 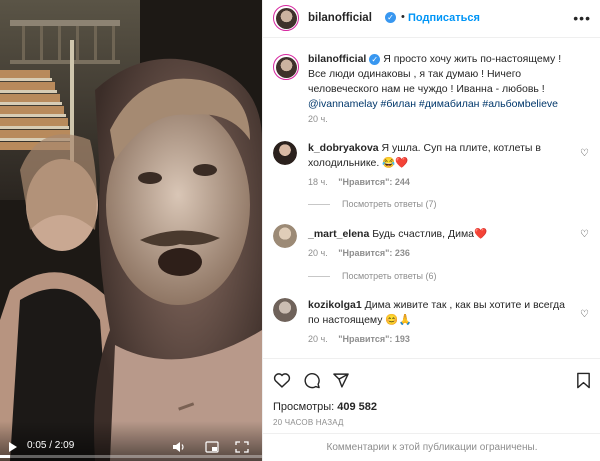 I want to click on views-count: Просмотры: 409 582, so click(x=325, y=407).